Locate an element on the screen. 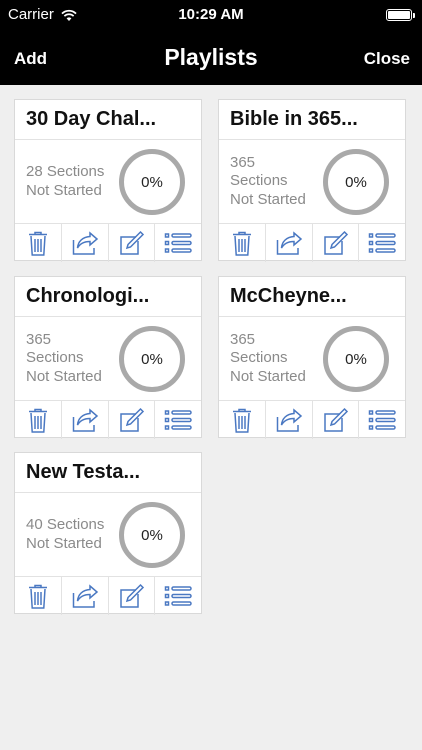 This screenshot has width=422, height=750. header: Carrier 10:29 AM Add Playlists Close is located at coordinates (211, 42).